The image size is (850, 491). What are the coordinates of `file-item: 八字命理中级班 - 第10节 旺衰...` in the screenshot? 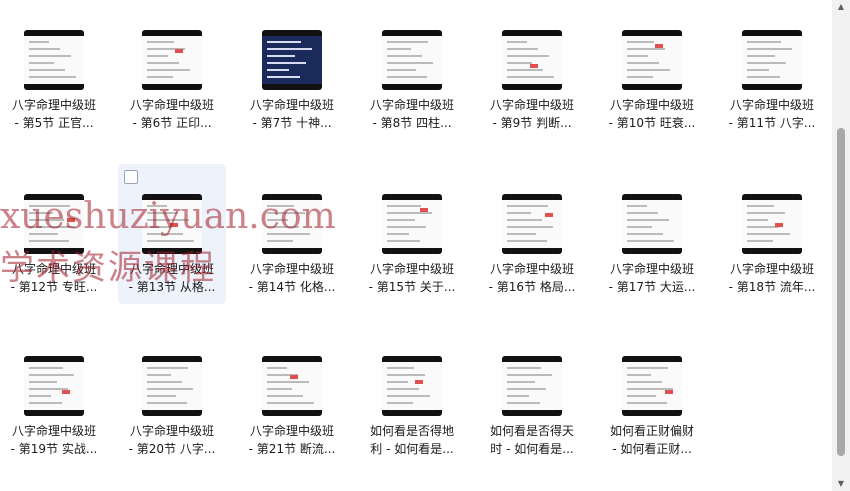 It's located at (652, 70).